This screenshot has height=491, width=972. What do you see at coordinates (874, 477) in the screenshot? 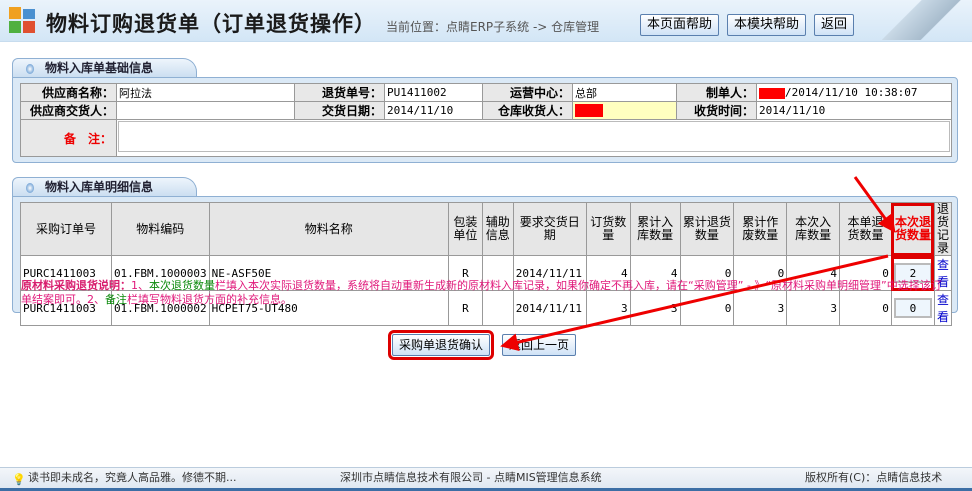
I see `footer-copyright: 版权所有(C)：点睛信息技术` at bounding box center [874, 477].